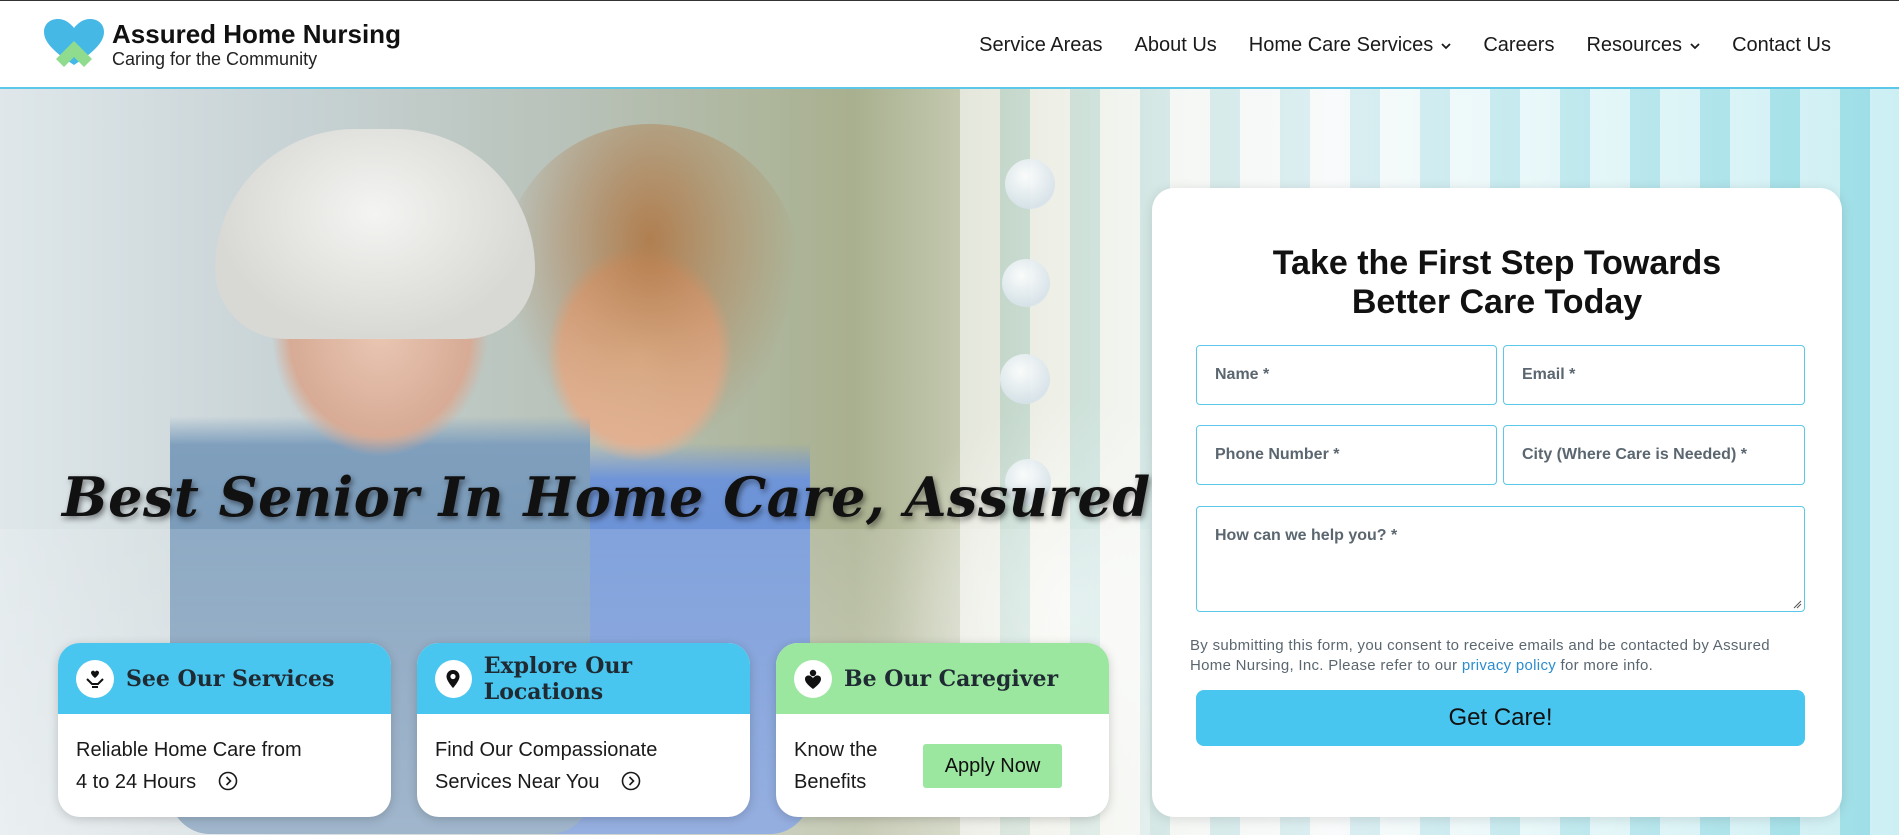 The height and width of the screenshot is (835, 1899). Describe the element at coordinates (1497, 302) in the screenshot. I see `form-title-line-2: Better Care Today` at that location.